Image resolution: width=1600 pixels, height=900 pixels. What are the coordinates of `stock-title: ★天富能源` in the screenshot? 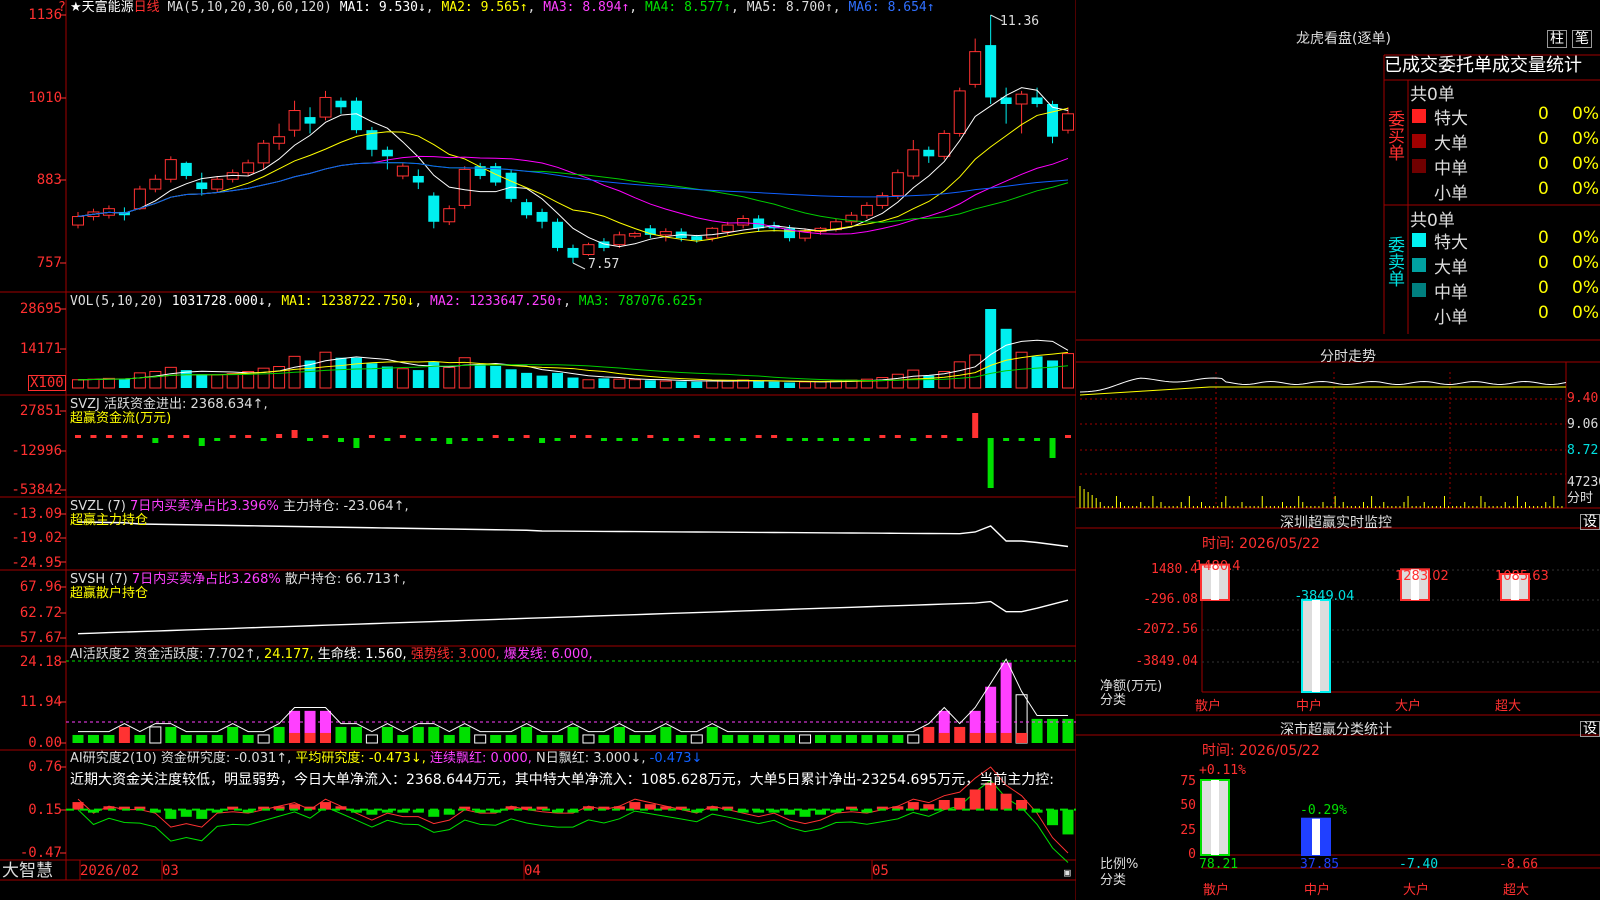 It's located at (102, 7).